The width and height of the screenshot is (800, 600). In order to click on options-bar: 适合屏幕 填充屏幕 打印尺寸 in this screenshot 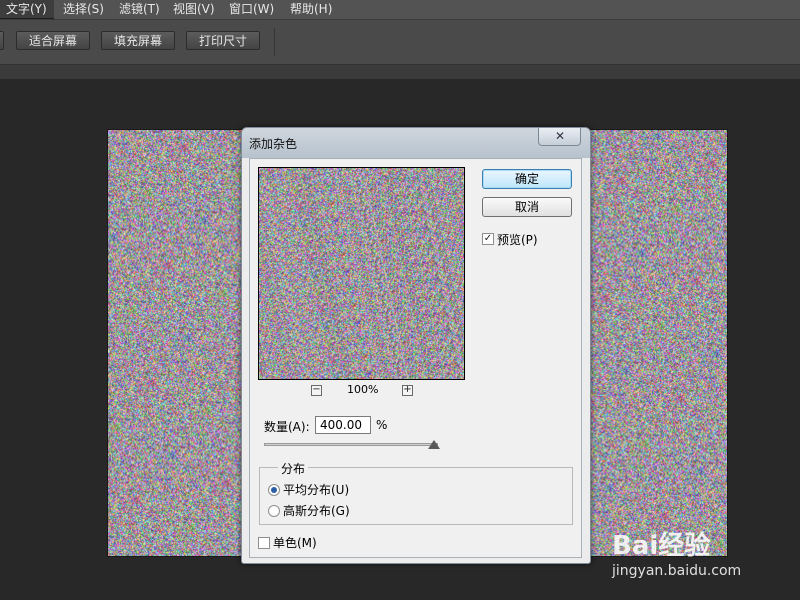, I will do `click(400, 42)`.